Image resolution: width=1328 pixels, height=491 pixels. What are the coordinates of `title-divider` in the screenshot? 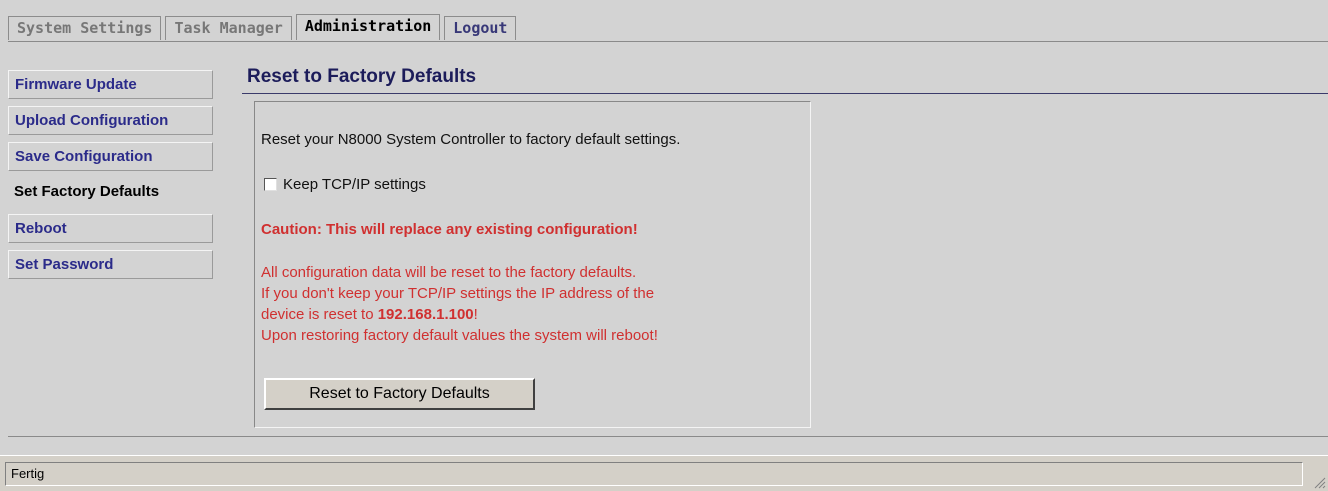 It's located at (785, 93).